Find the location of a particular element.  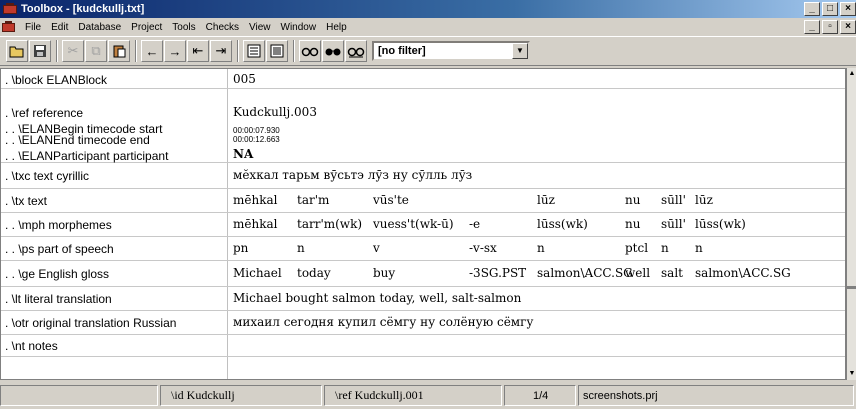

status-blank is located at coordinates (79, 395).